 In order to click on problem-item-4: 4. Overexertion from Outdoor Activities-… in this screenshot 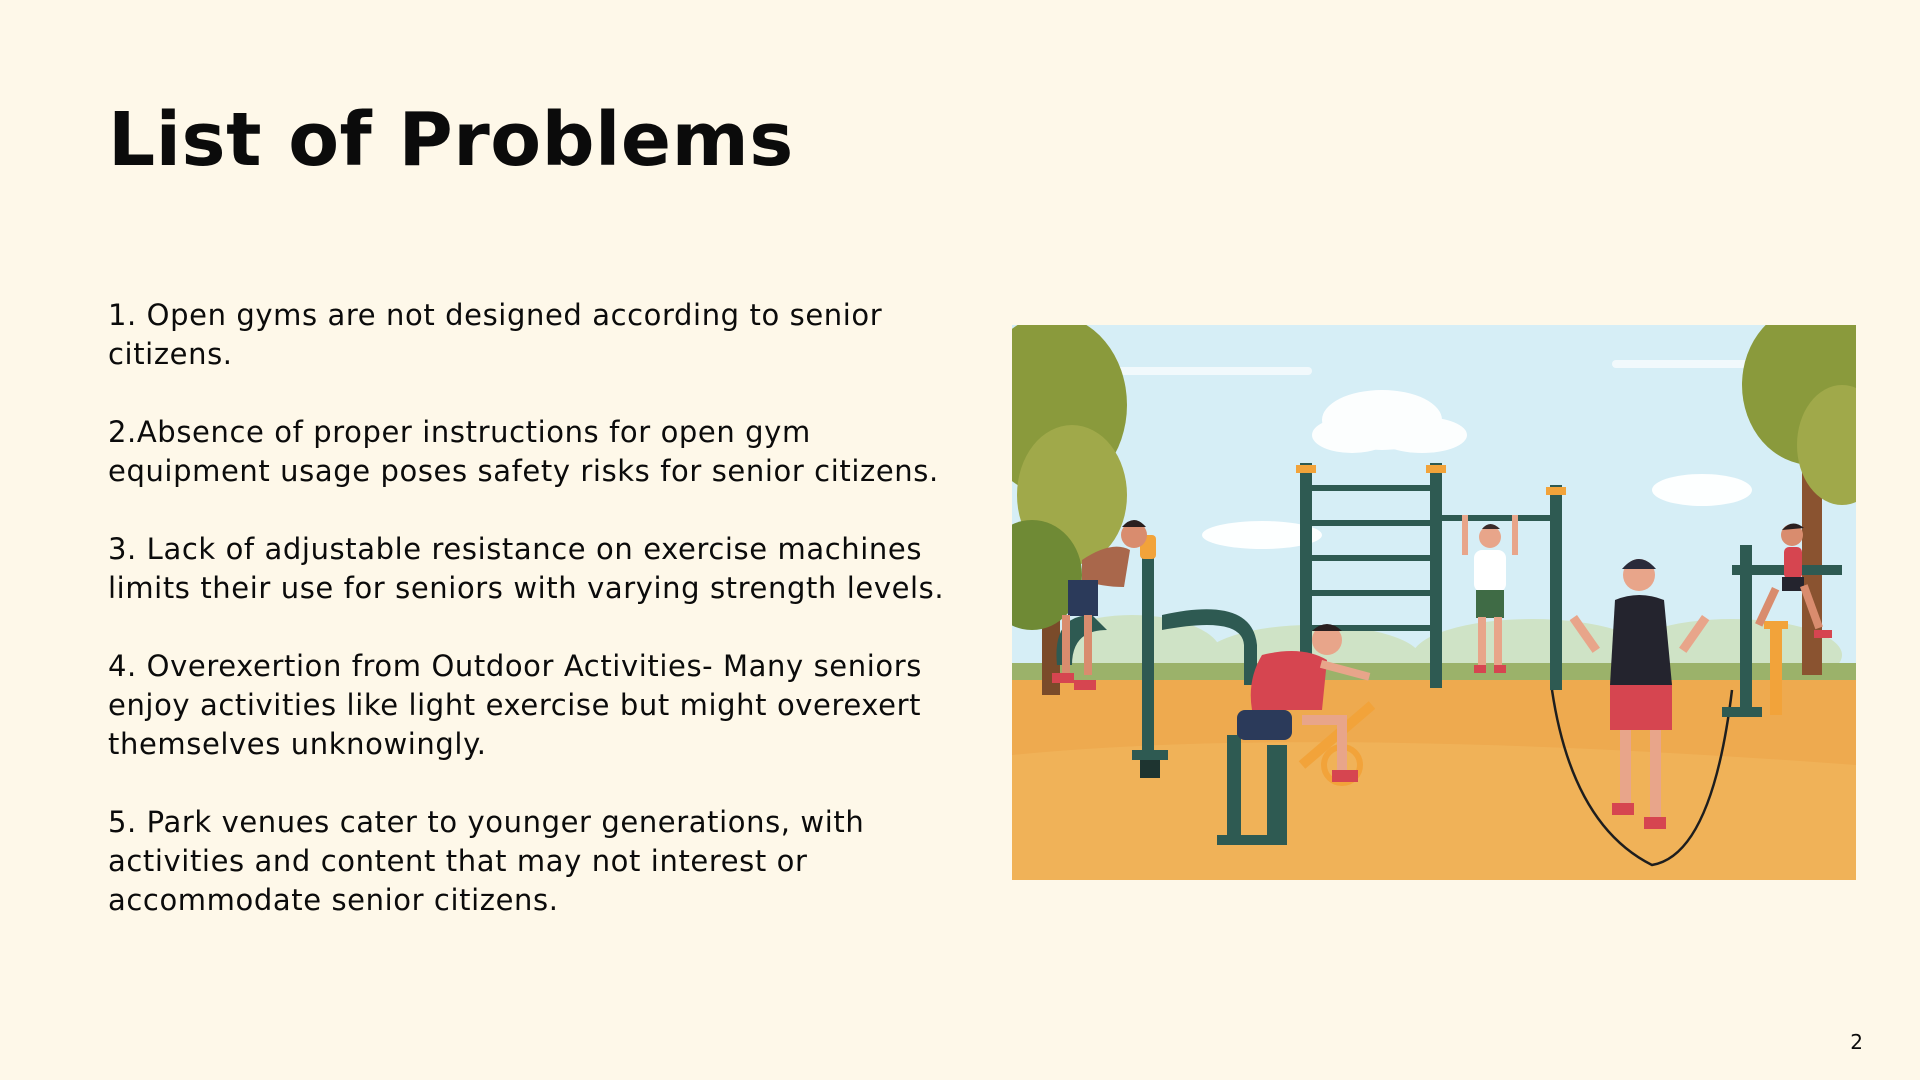, I will do `click(515, 705)`.